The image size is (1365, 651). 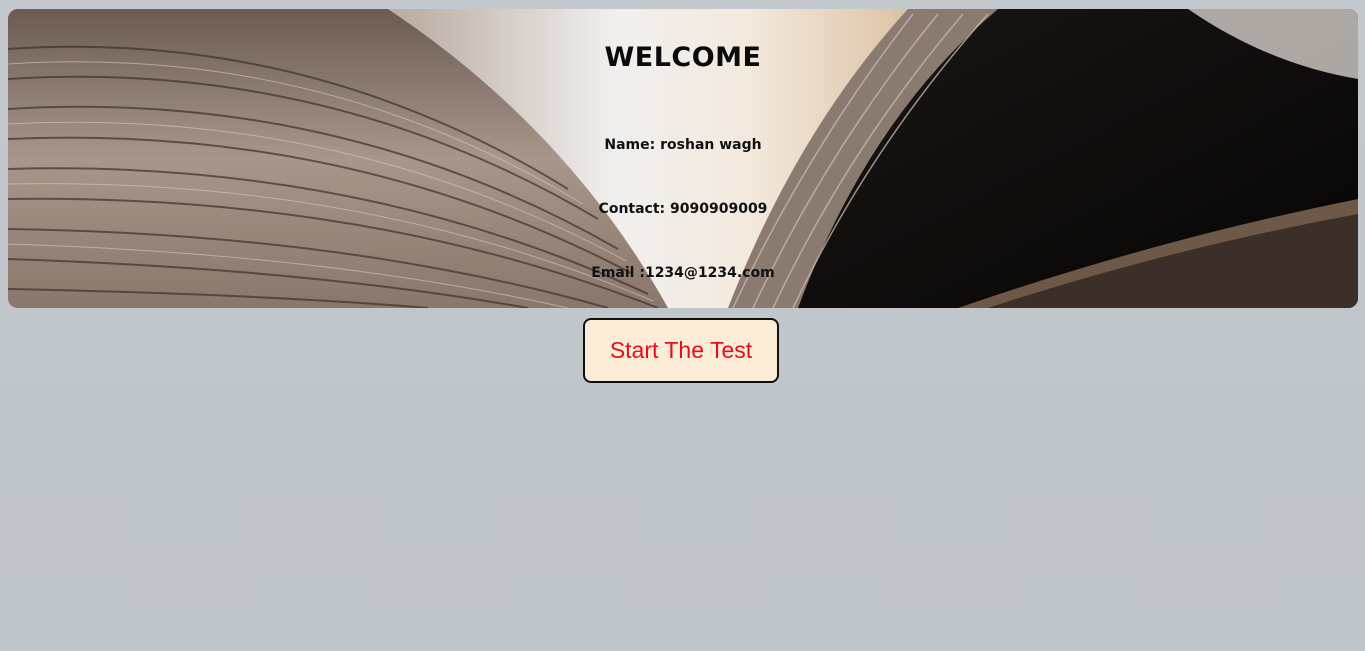 I want to click on email-value: 1234@1234.com, so click(x=709, y=273).